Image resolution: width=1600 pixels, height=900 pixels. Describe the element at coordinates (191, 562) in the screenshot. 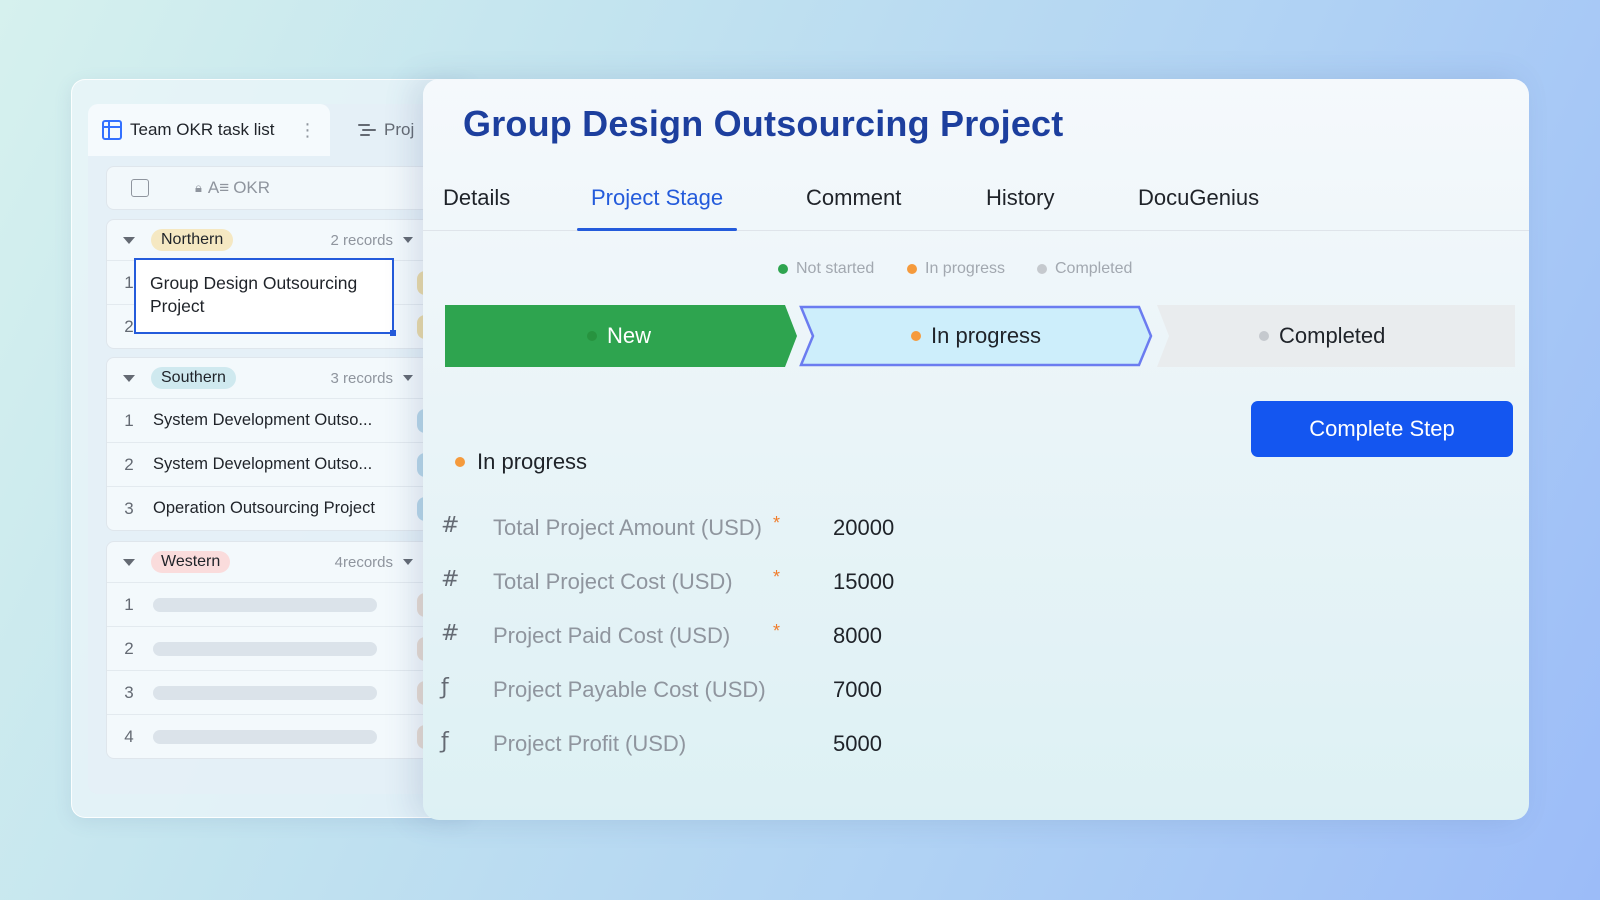

I see `group-pill: Western` at that location.